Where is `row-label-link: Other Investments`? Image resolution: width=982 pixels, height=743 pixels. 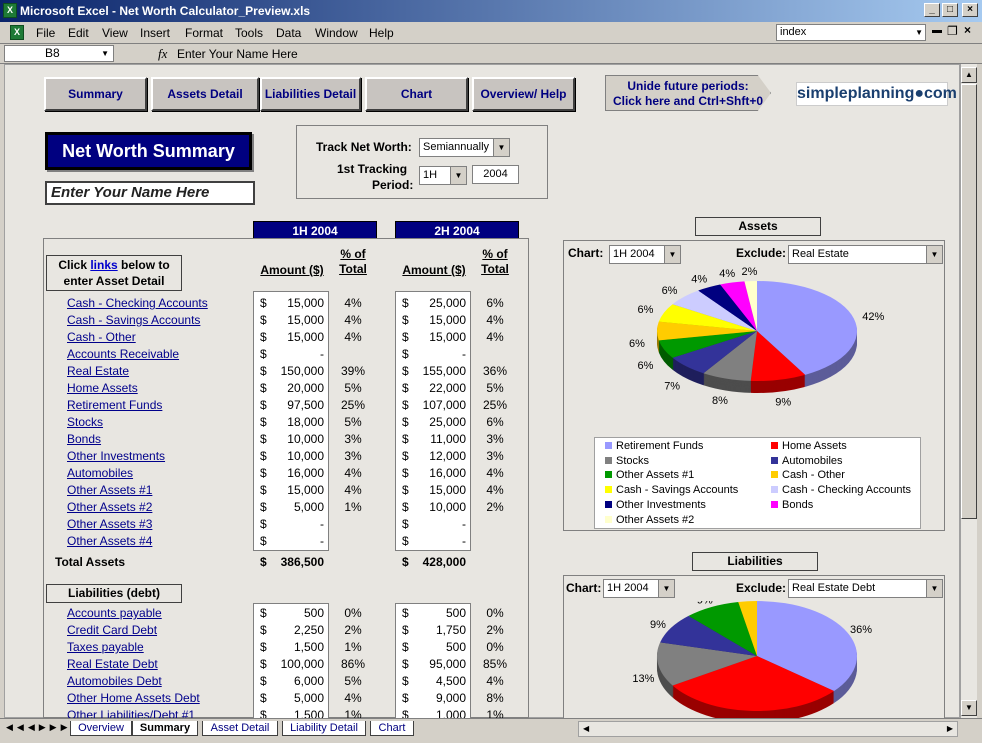 row-label-link: Other Investments is located at coordinates (116, 456).